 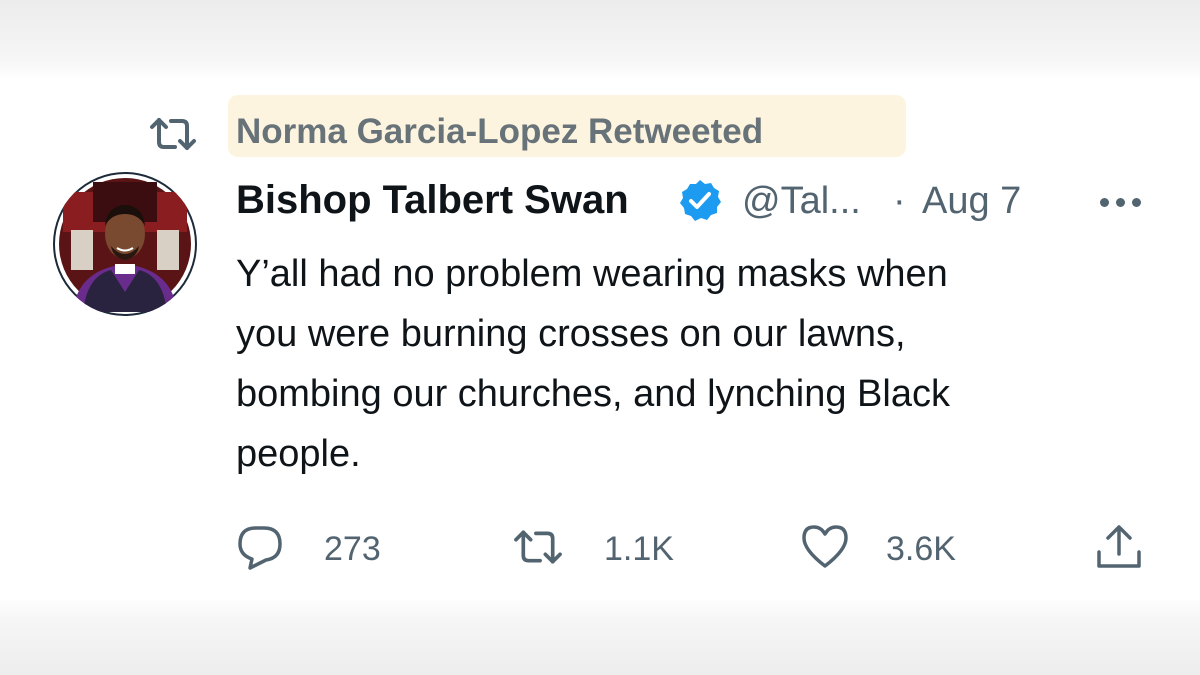 What do you see at coordinates (352, 549) in the screenshot?
I see `reply-count: 273` at bounding box center [352, 549].